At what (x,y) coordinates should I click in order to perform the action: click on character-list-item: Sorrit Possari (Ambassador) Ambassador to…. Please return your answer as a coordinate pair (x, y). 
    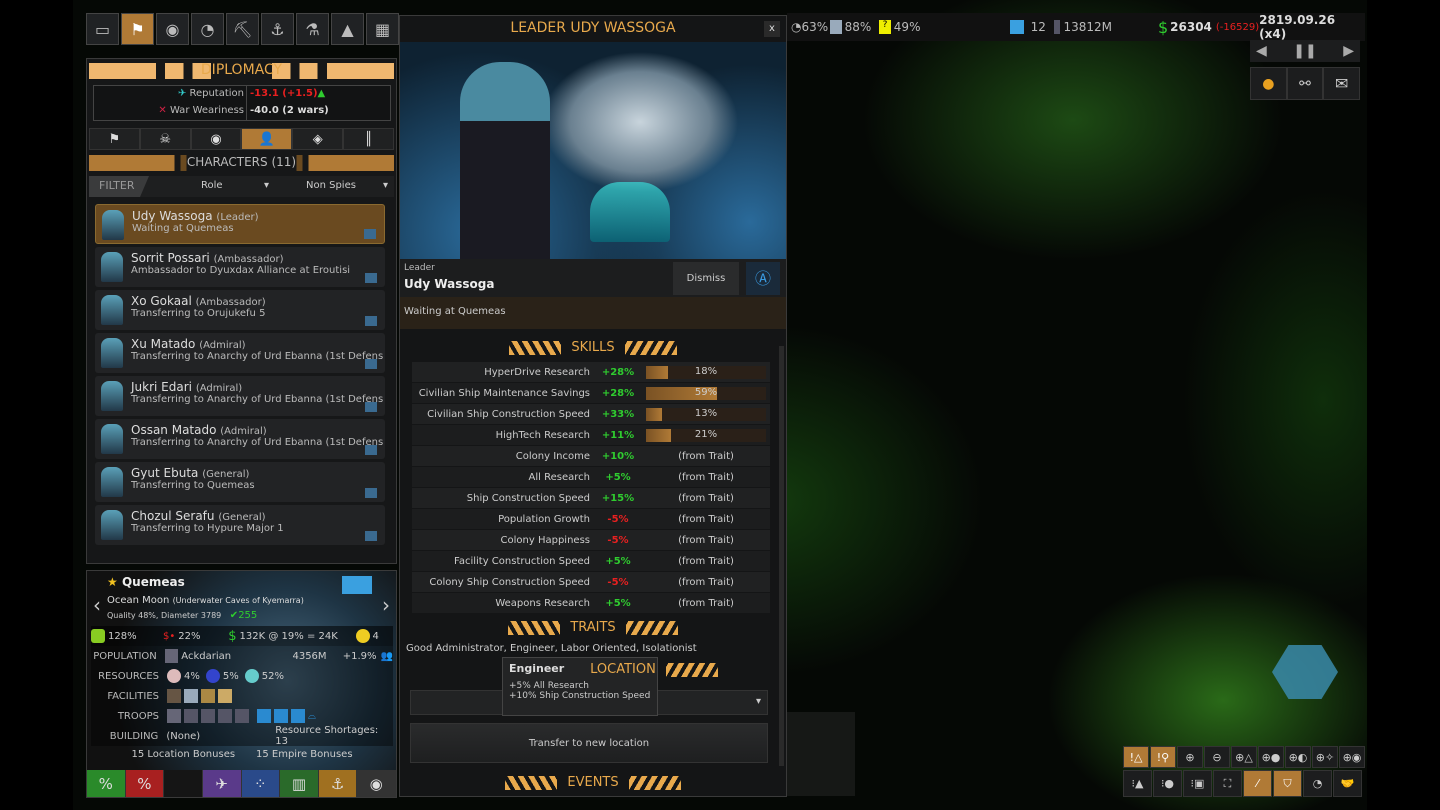
    Looking at the image, I should click on (240, 267).